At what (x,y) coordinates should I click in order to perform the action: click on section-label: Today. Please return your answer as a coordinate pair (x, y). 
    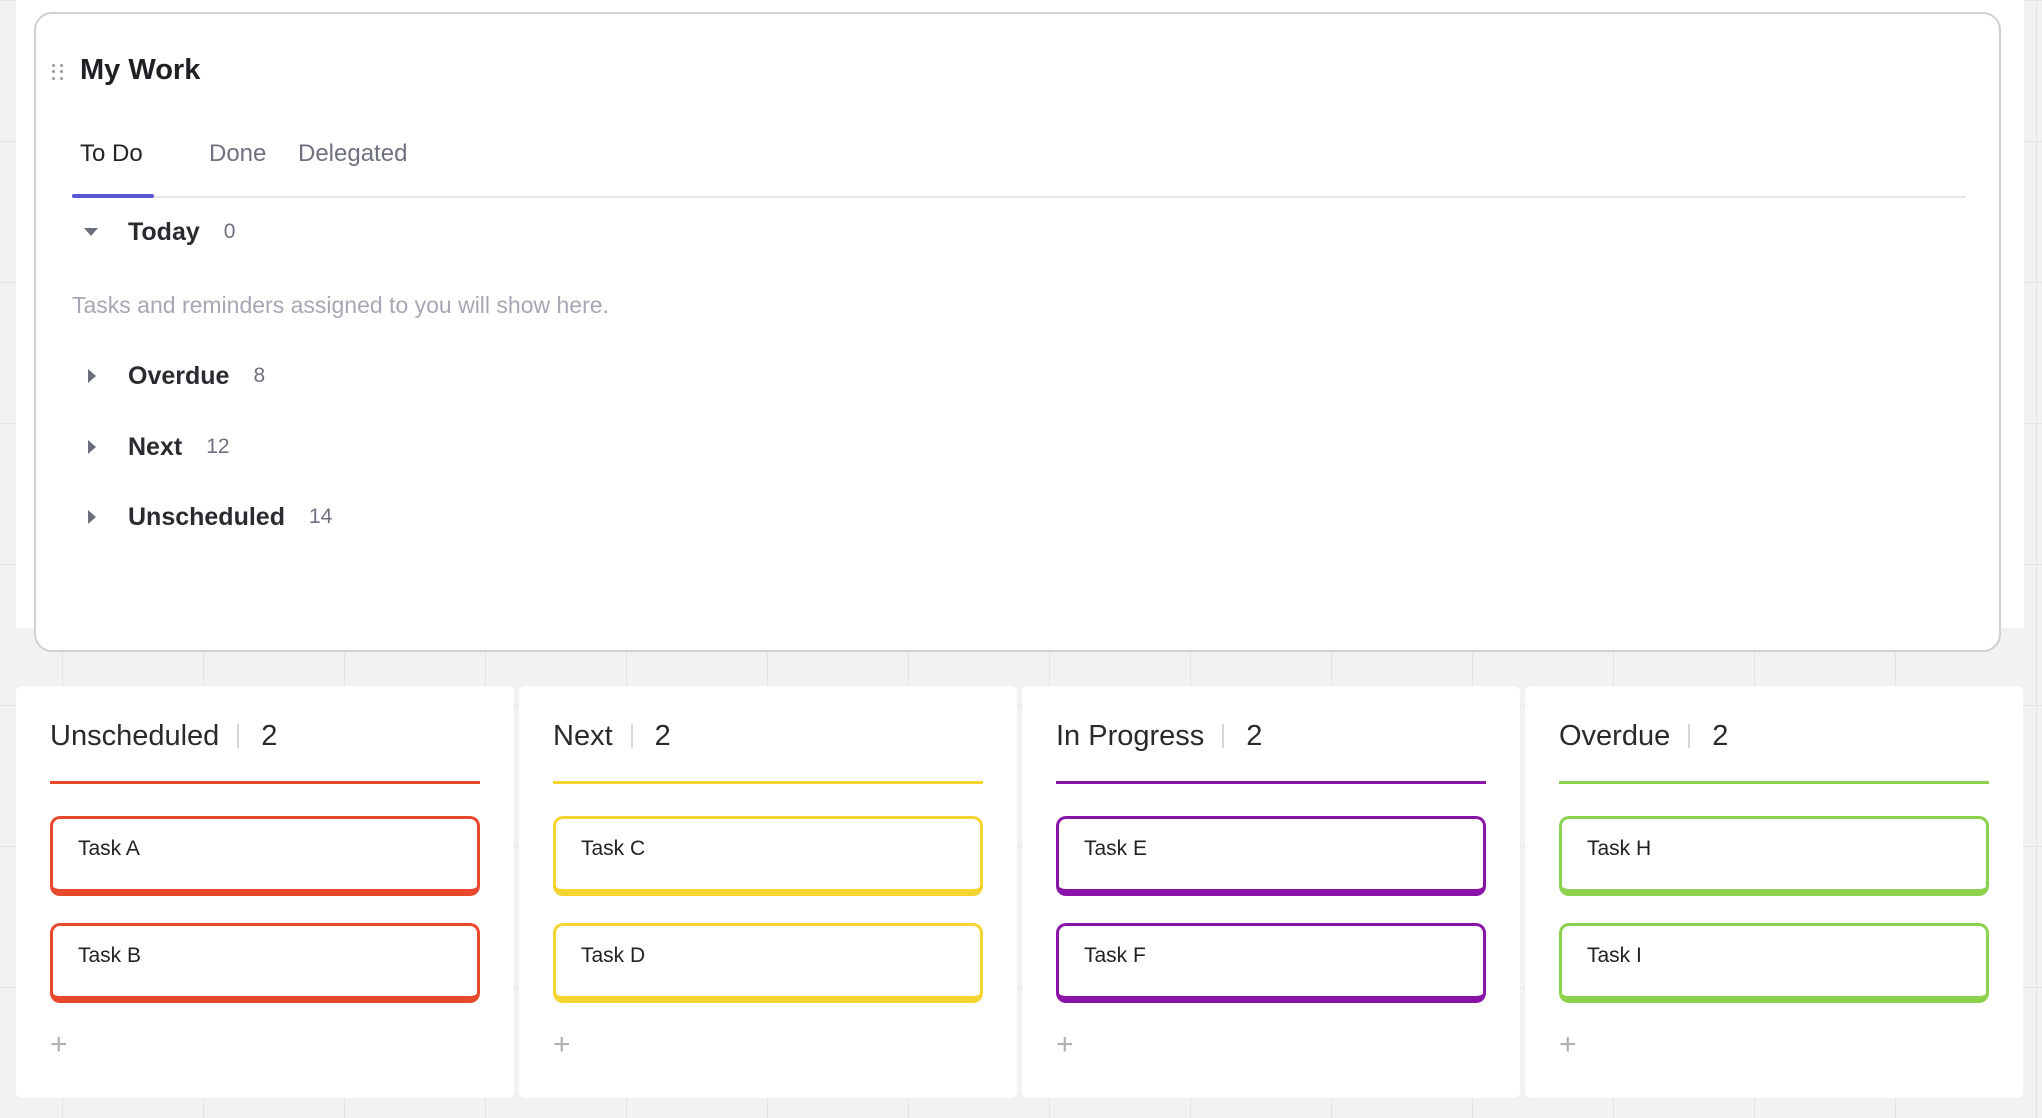
    Looking at the image, I should click on (164, 231).